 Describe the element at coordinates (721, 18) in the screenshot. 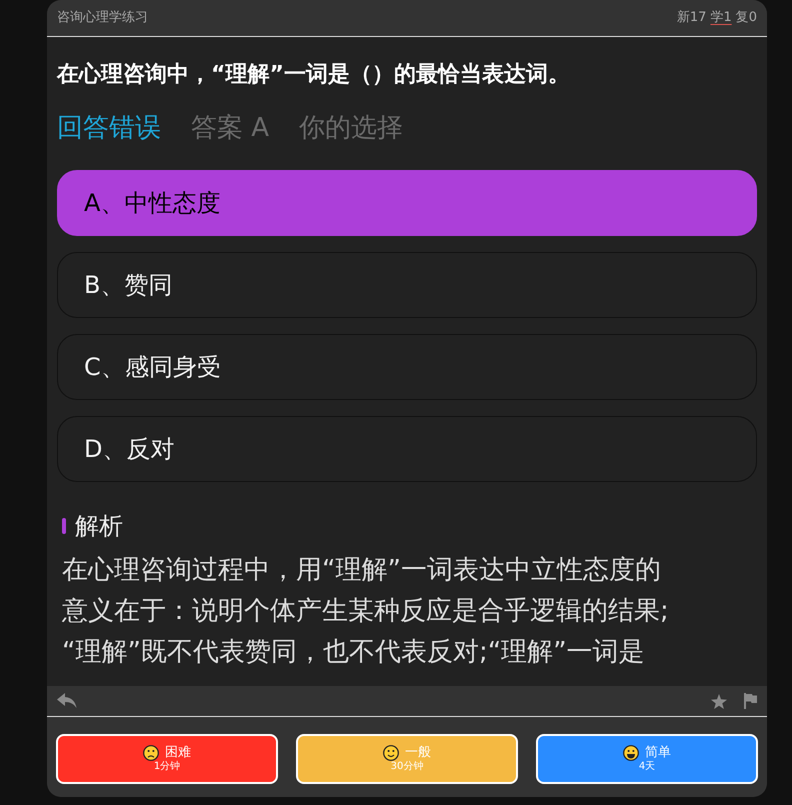

I see `count-label: 学1` at that location.